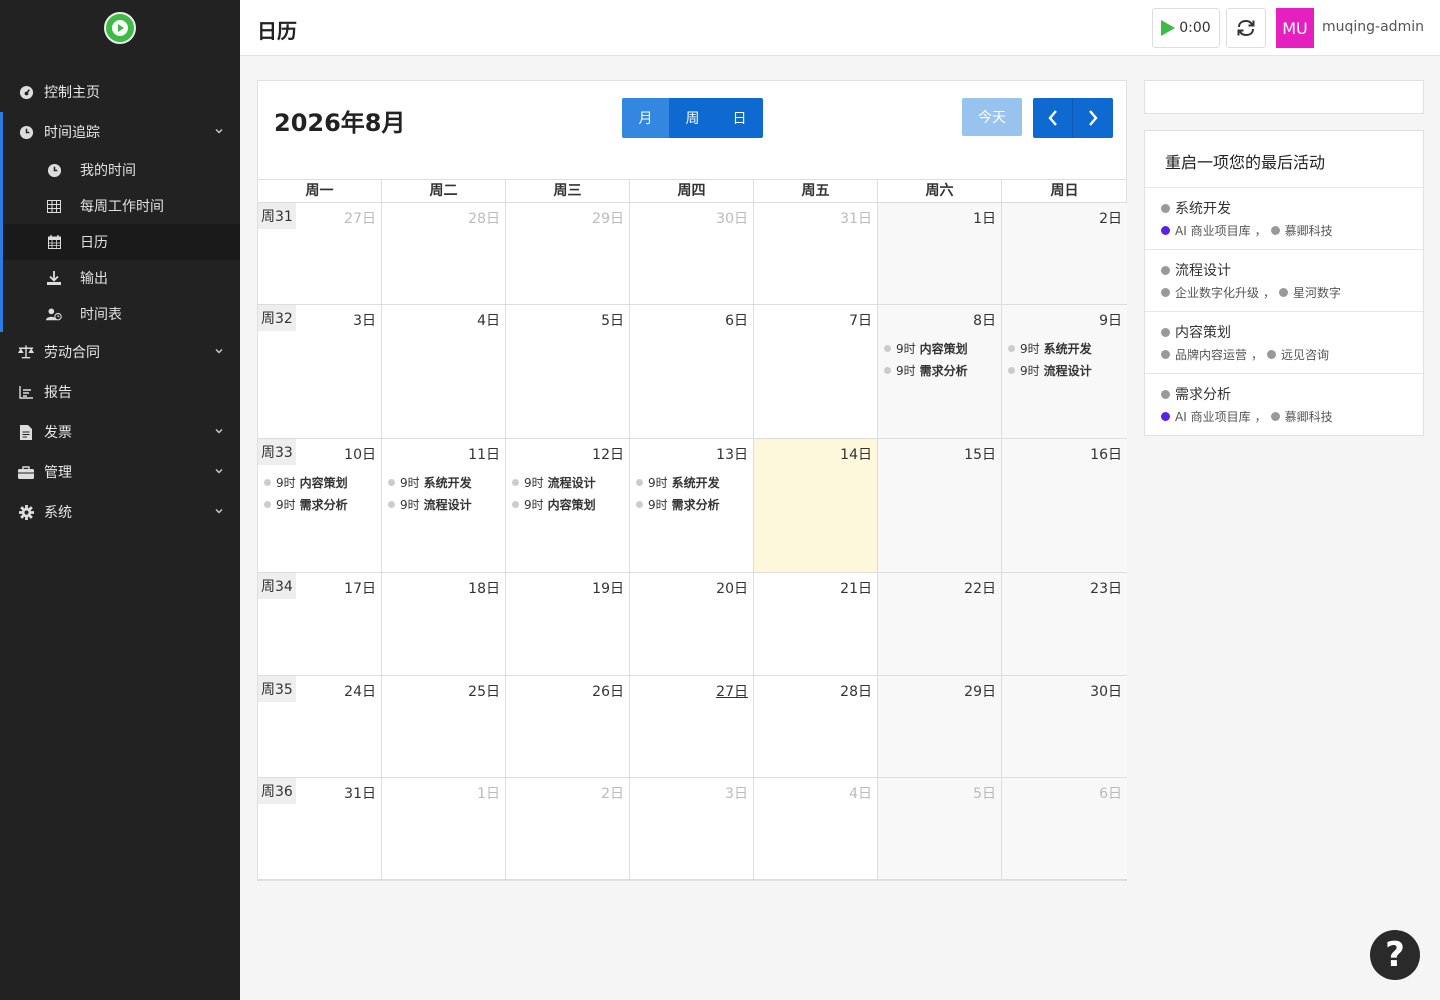 The width and height of the screenshot is (1440, 1000). I want to click on week-number: 周36, so click(277, 791).